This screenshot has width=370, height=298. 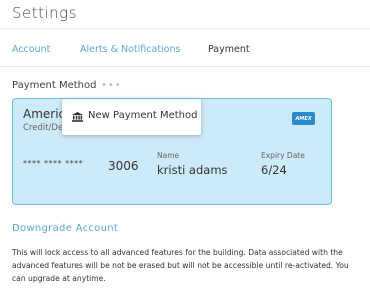 I want to click on payment-method-label: Payment Method, so click(x=54, y=85).